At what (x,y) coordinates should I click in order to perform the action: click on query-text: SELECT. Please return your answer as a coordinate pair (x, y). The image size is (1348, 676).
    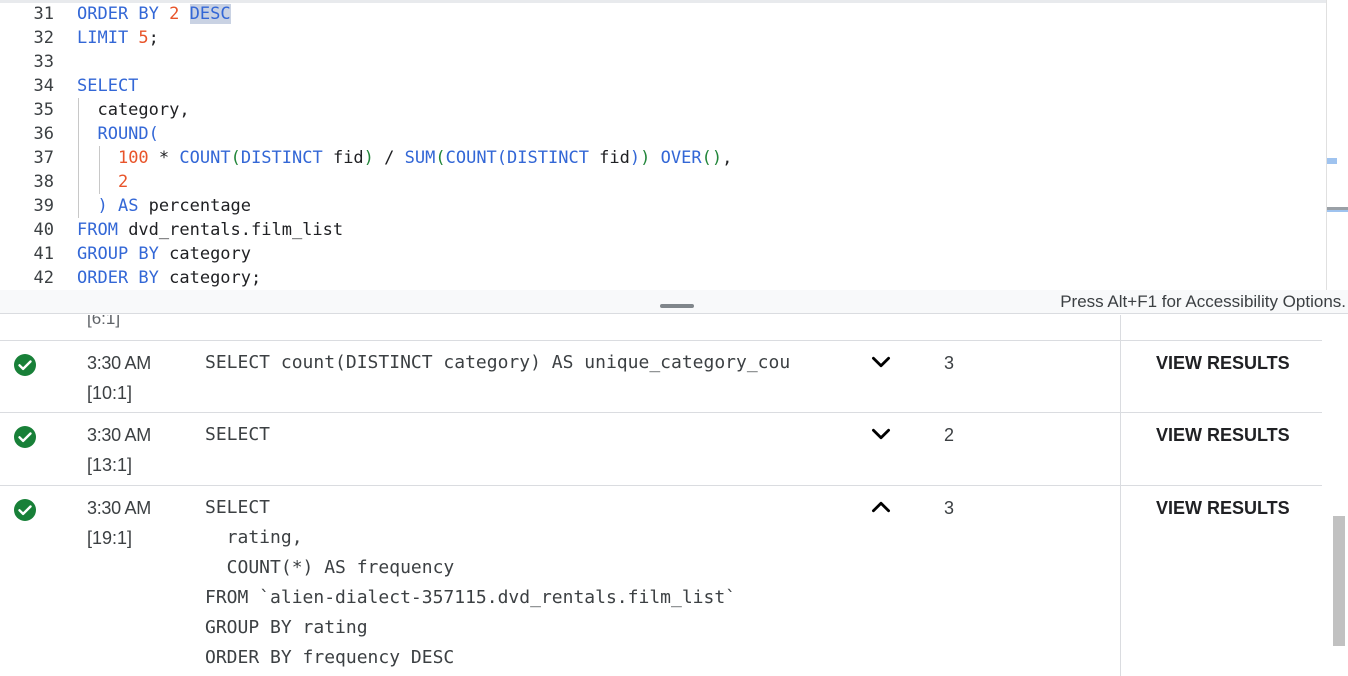
    Looking at the image, I should click on (238, 434).